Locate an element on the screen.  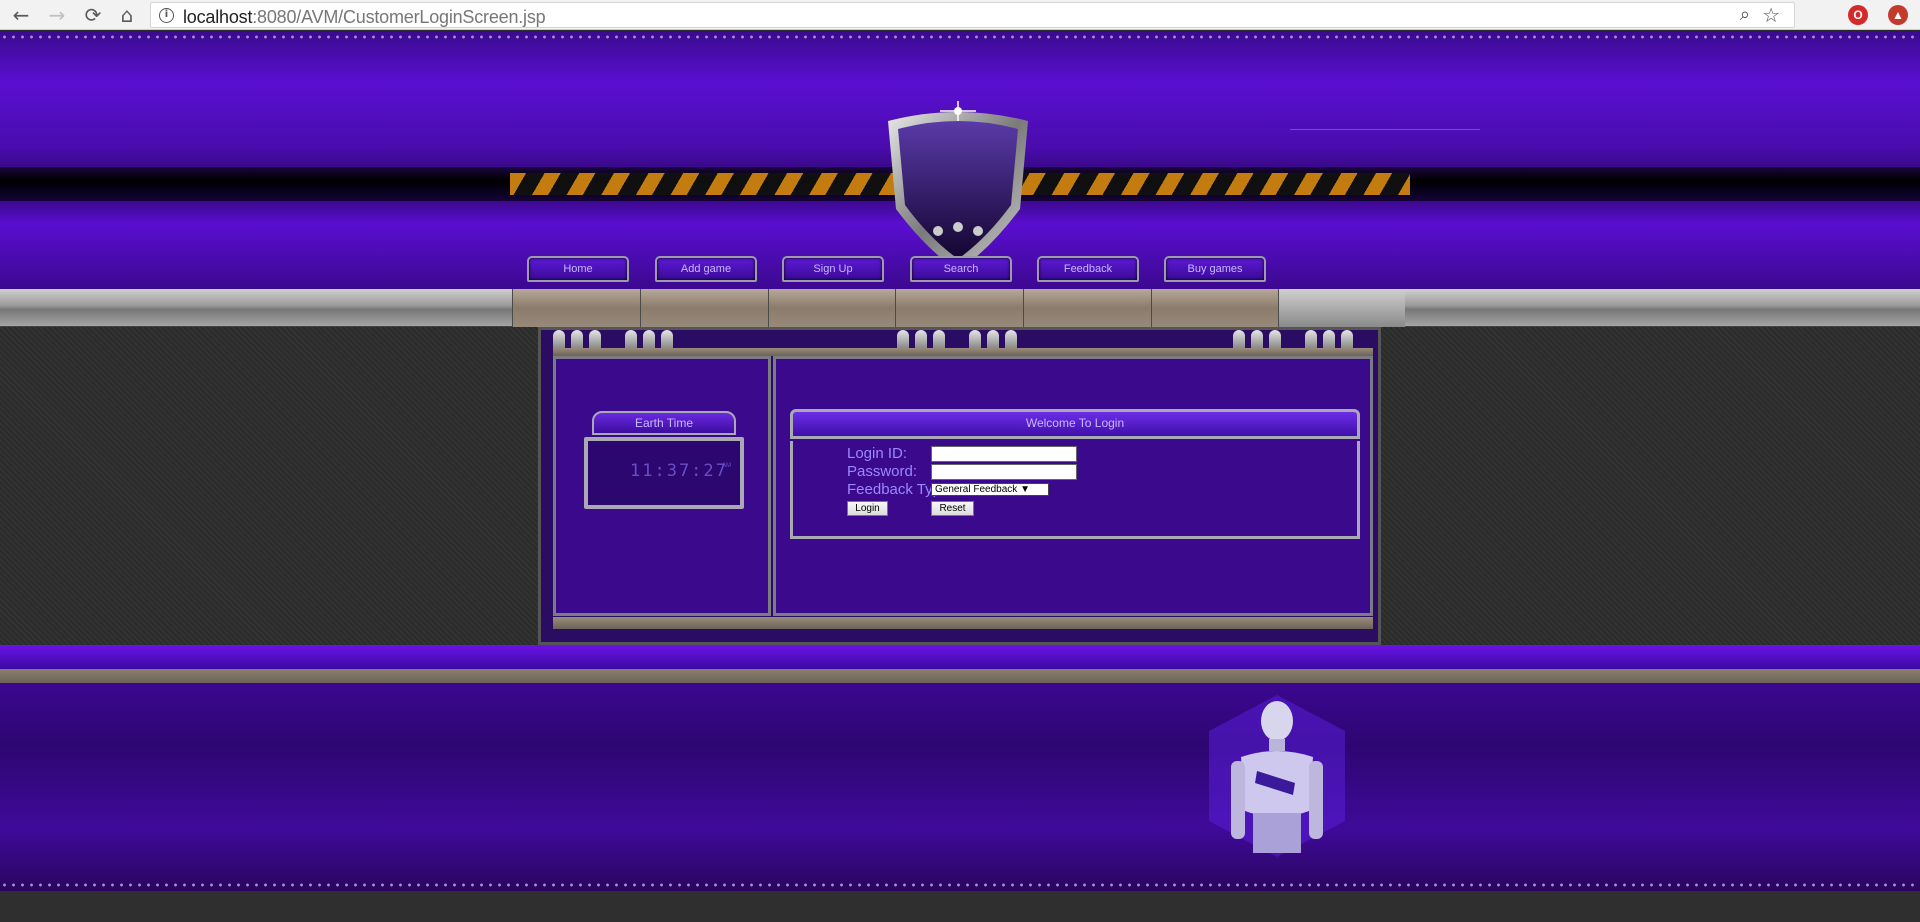
login-id-input is located at coordinates (1004, 454).